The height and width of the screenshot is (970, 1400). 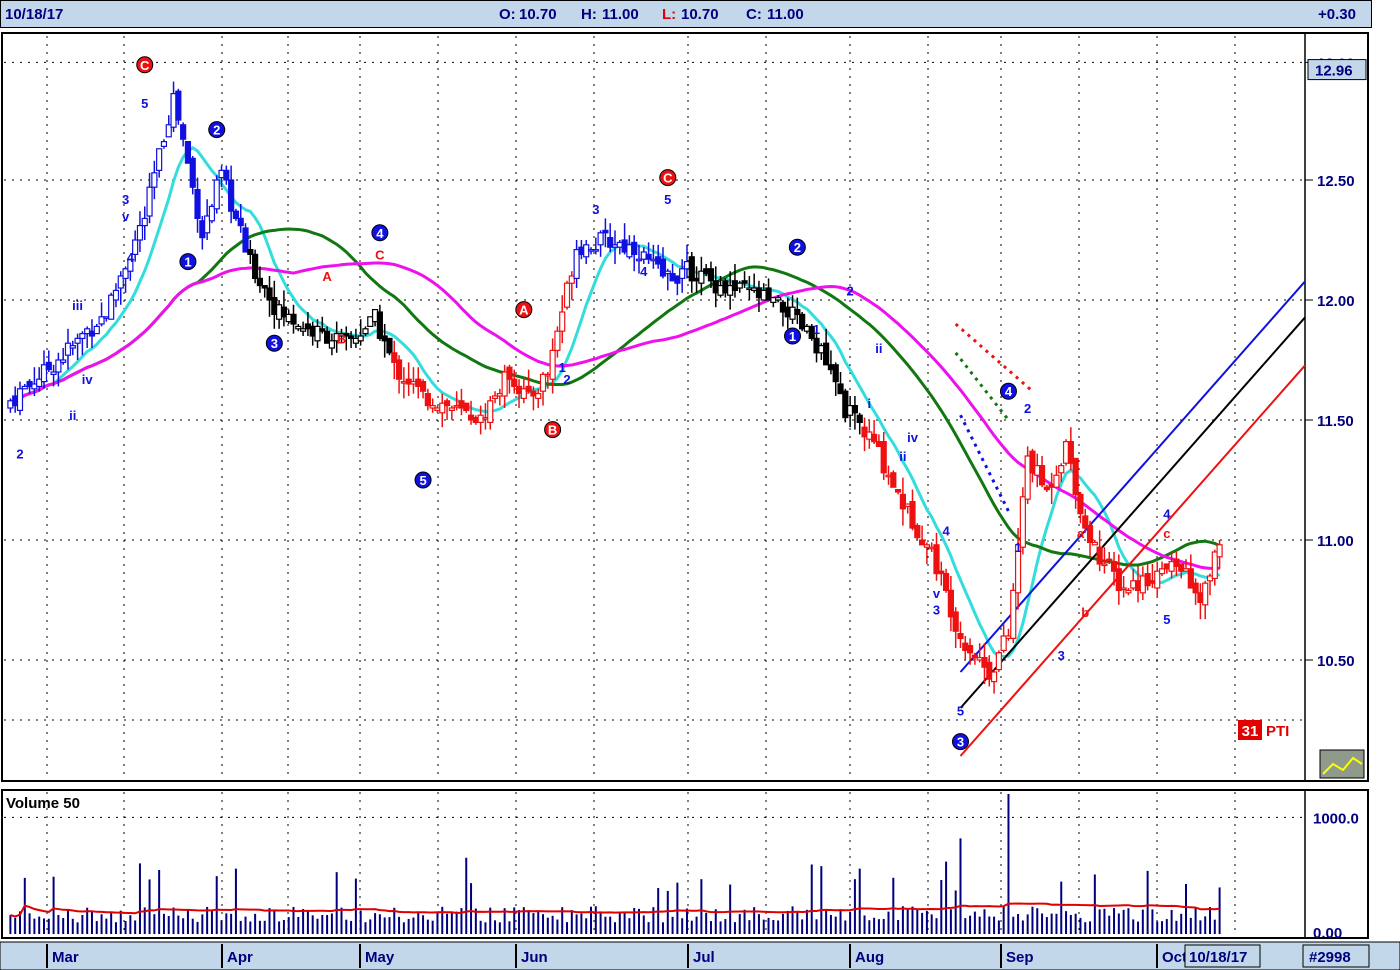 What do you see at coordinates (869, 957) in the screenshot?
I see `month-label: Aug` at bounding box center [869, 957].